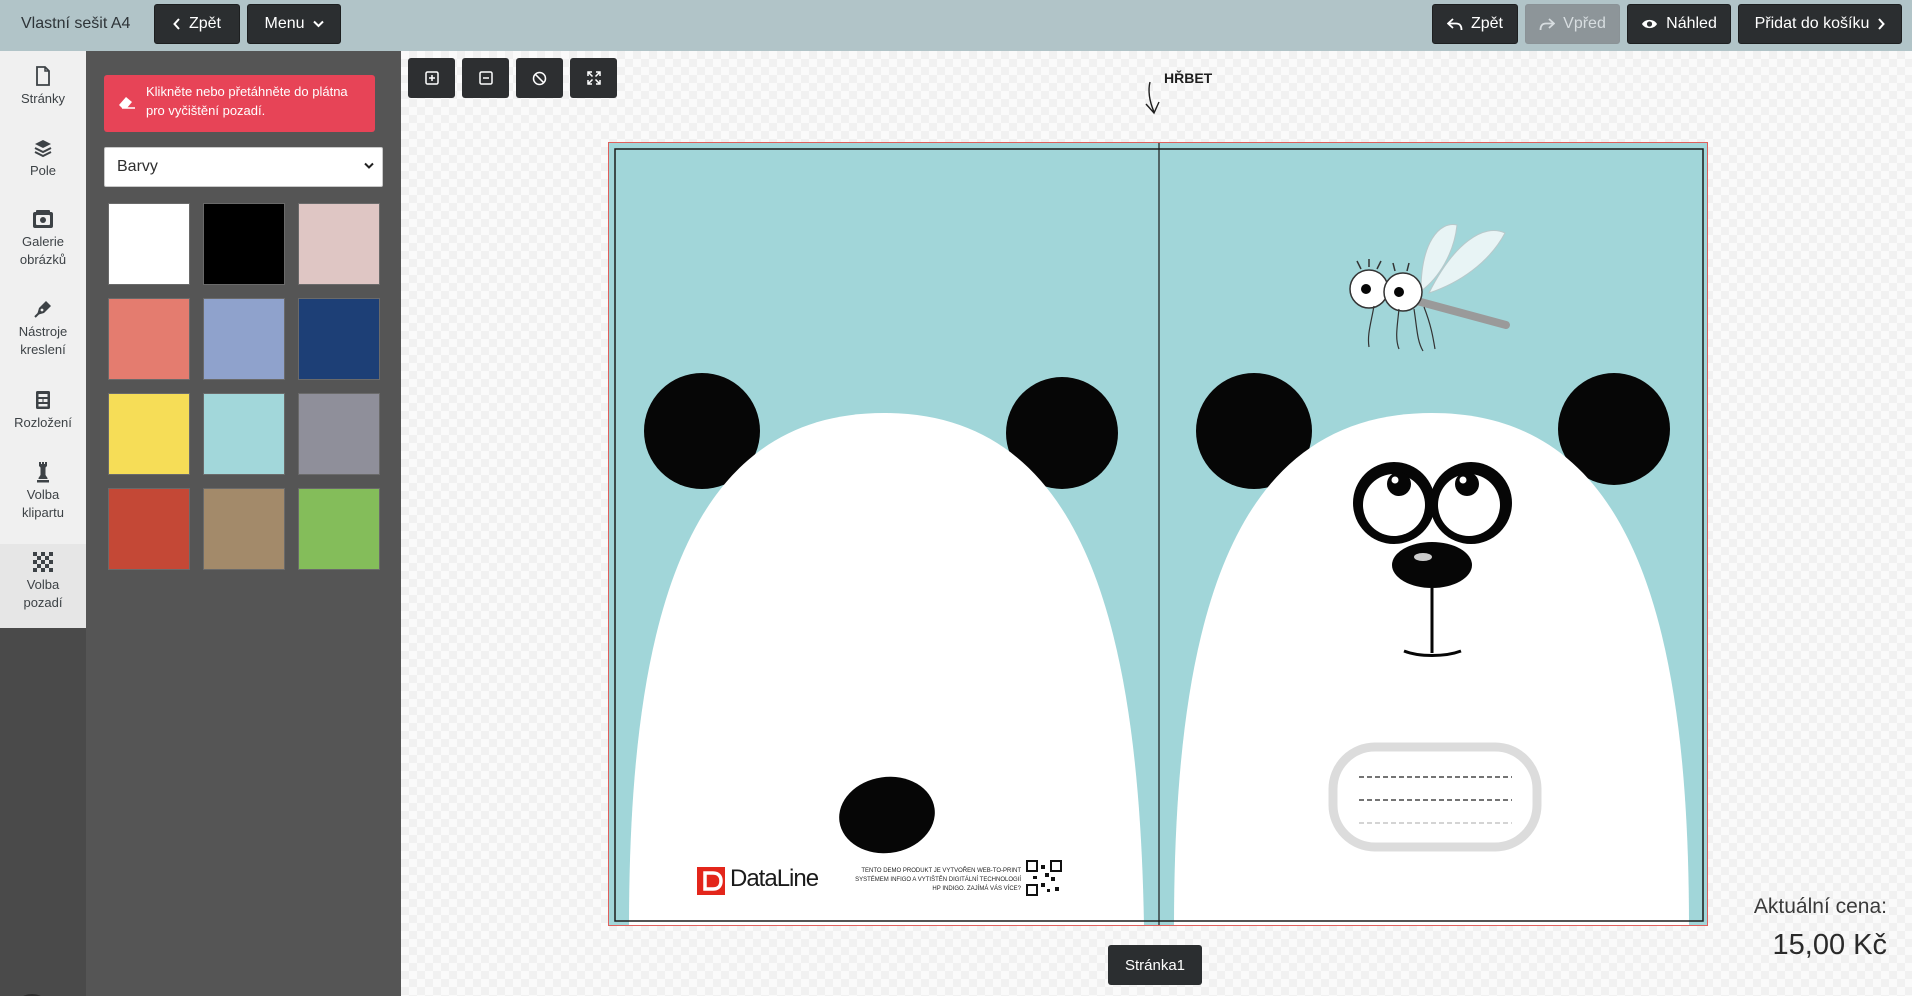 The image size is (1912, 996). What do you see at coordinates (43, 512) in the screenshot?
I see `sidebar-item-label: klipartu` at bounding box center [43, 512].